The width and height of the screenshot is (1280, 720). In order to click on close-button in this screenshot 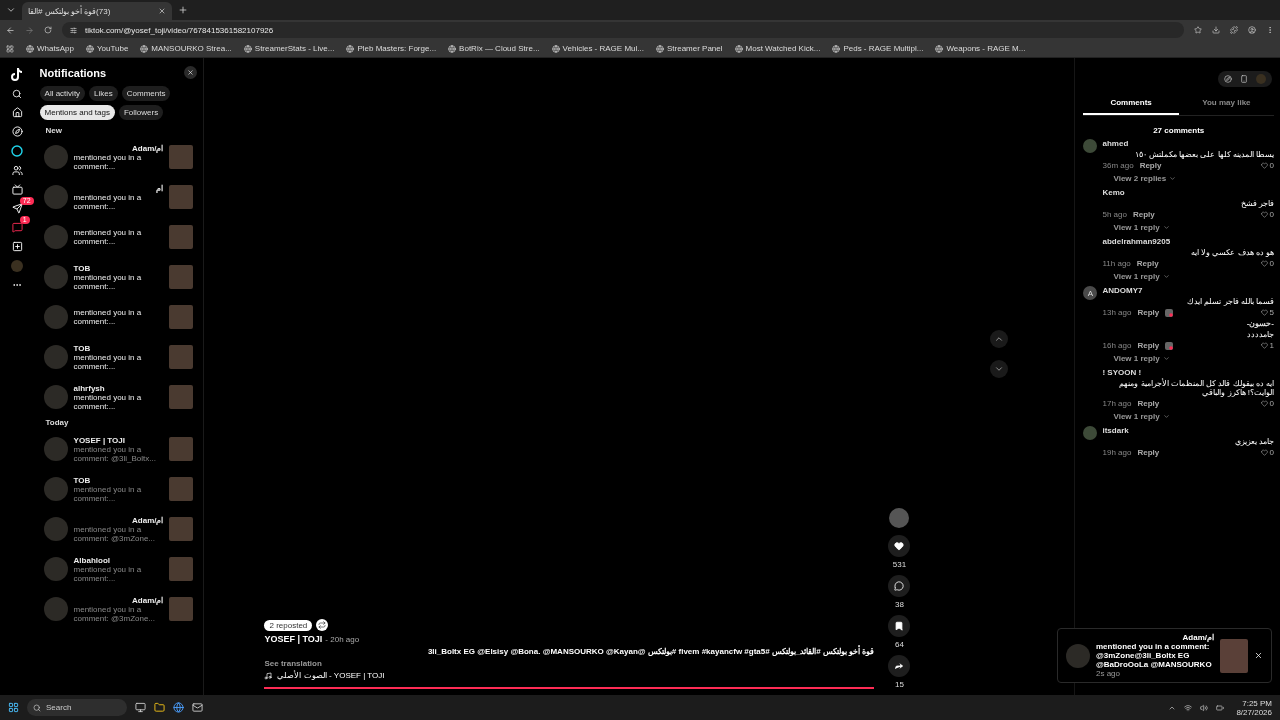, I will do `click(191, 72)`.